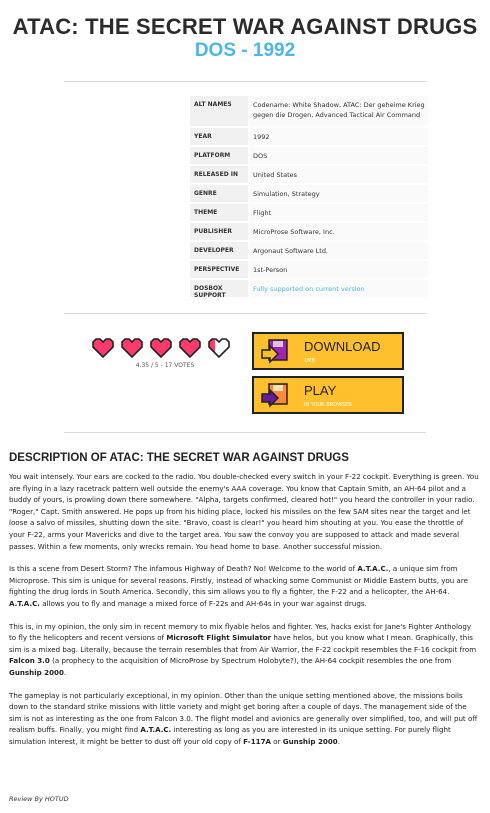 The height and width of the screenshot is (813, 490). I want to click on info-key: THEME, so click(219, 212).